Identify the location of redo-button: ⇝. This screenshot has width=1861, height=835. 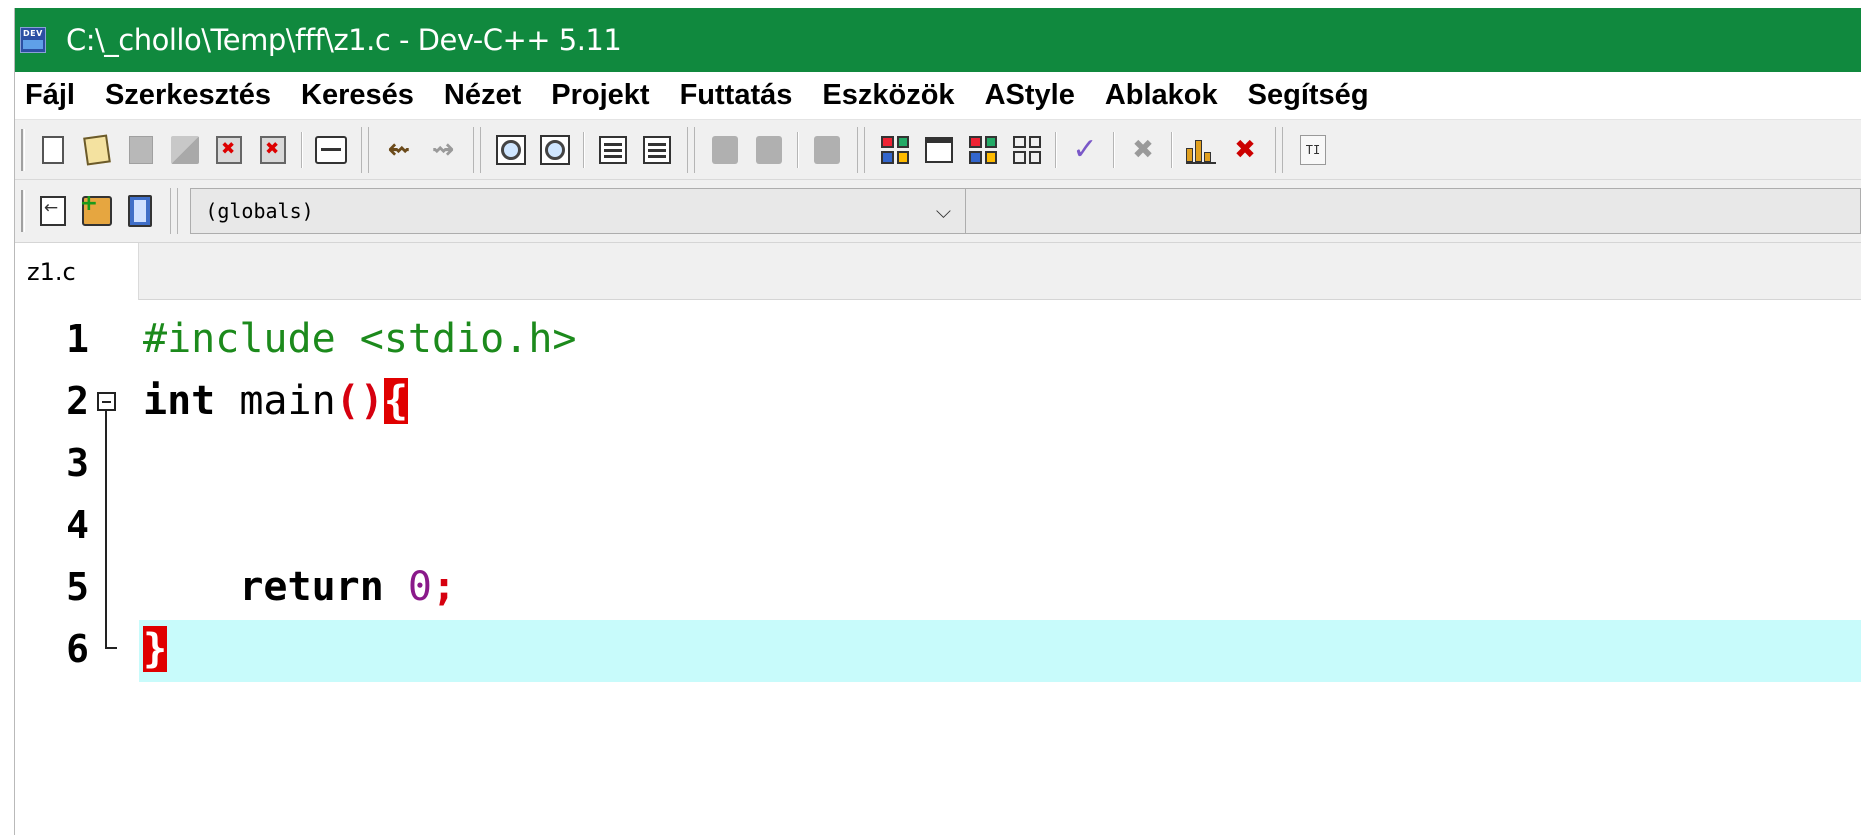
(443, 150).